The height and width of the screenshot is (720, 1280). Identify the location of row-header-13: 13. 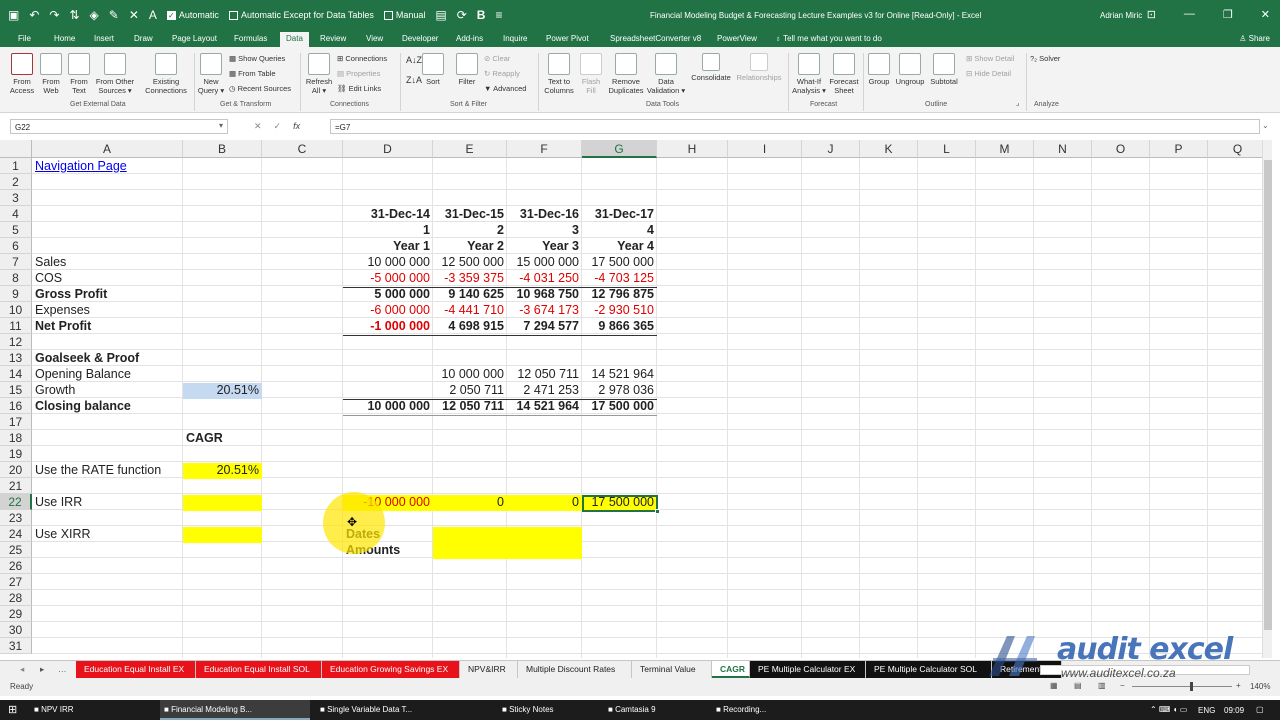
(16, 358).